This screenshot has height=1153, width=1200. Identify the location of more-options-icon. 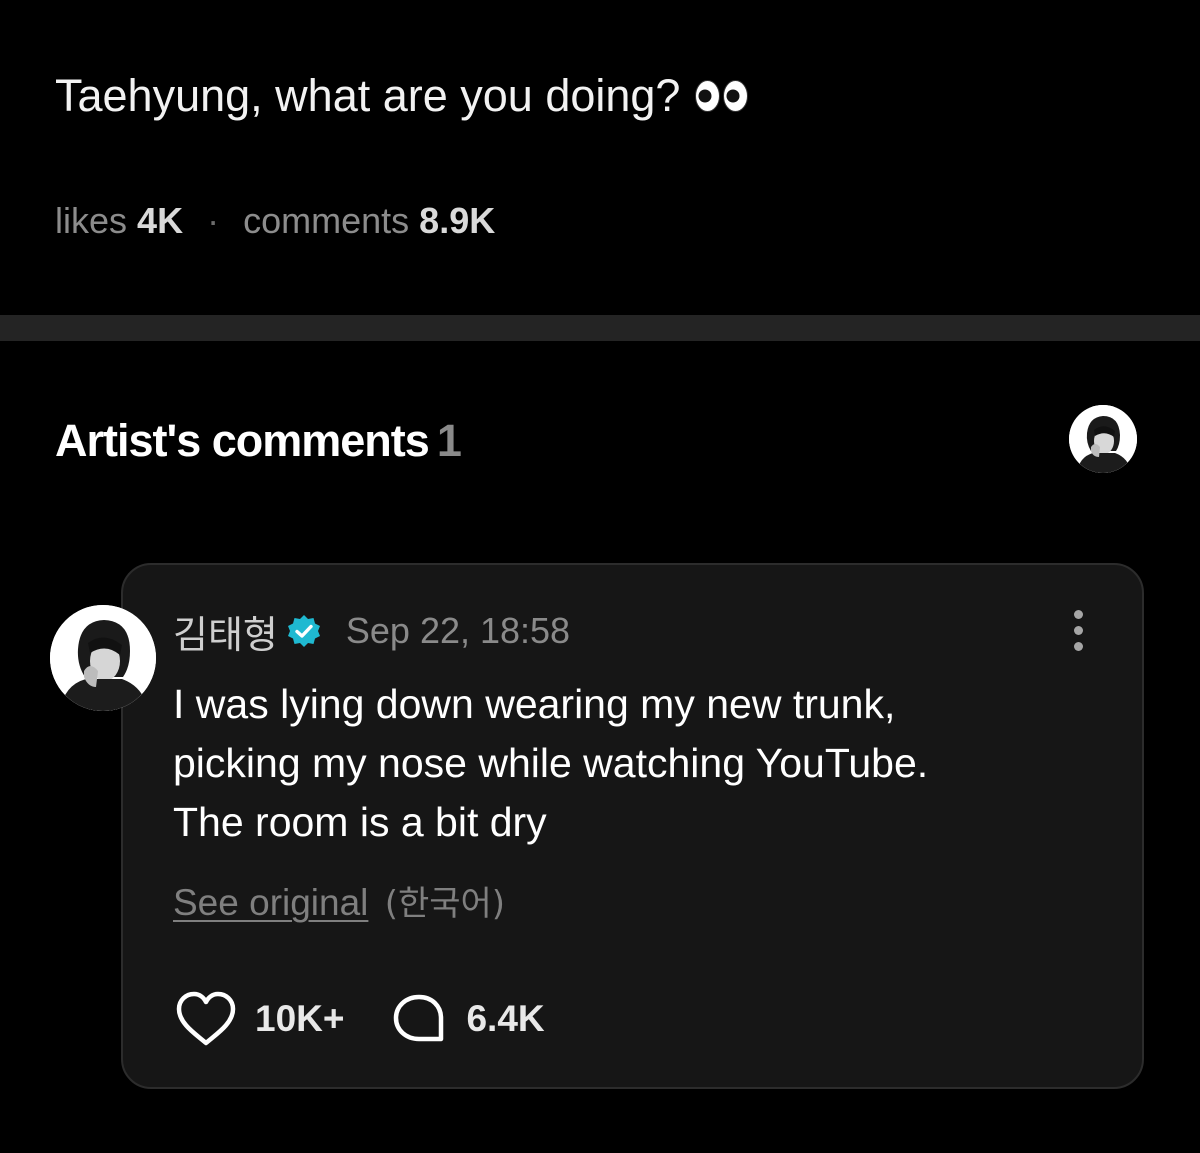
(1078, 630).